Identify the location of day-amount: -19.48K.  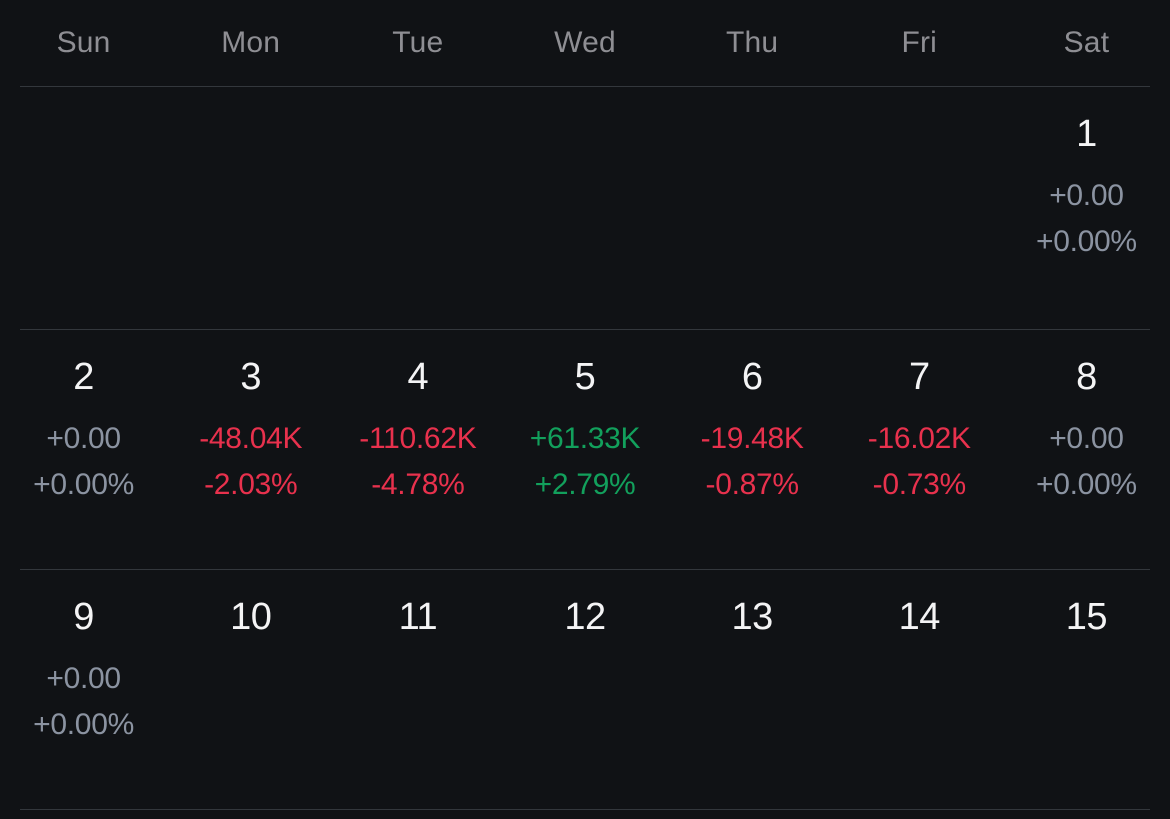
(752, 438).